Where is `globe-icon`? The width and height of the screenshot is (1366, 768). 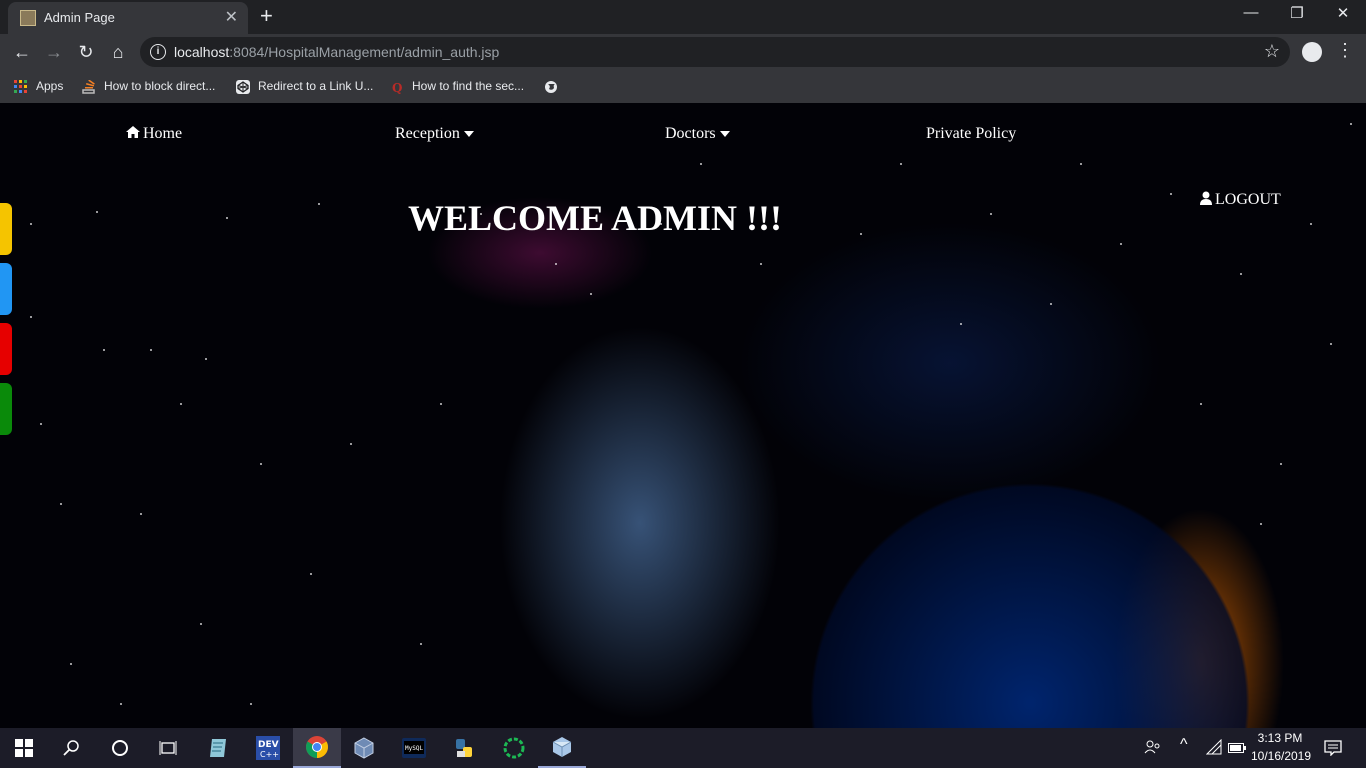 globe-icon is located at coordinates (551, 86).